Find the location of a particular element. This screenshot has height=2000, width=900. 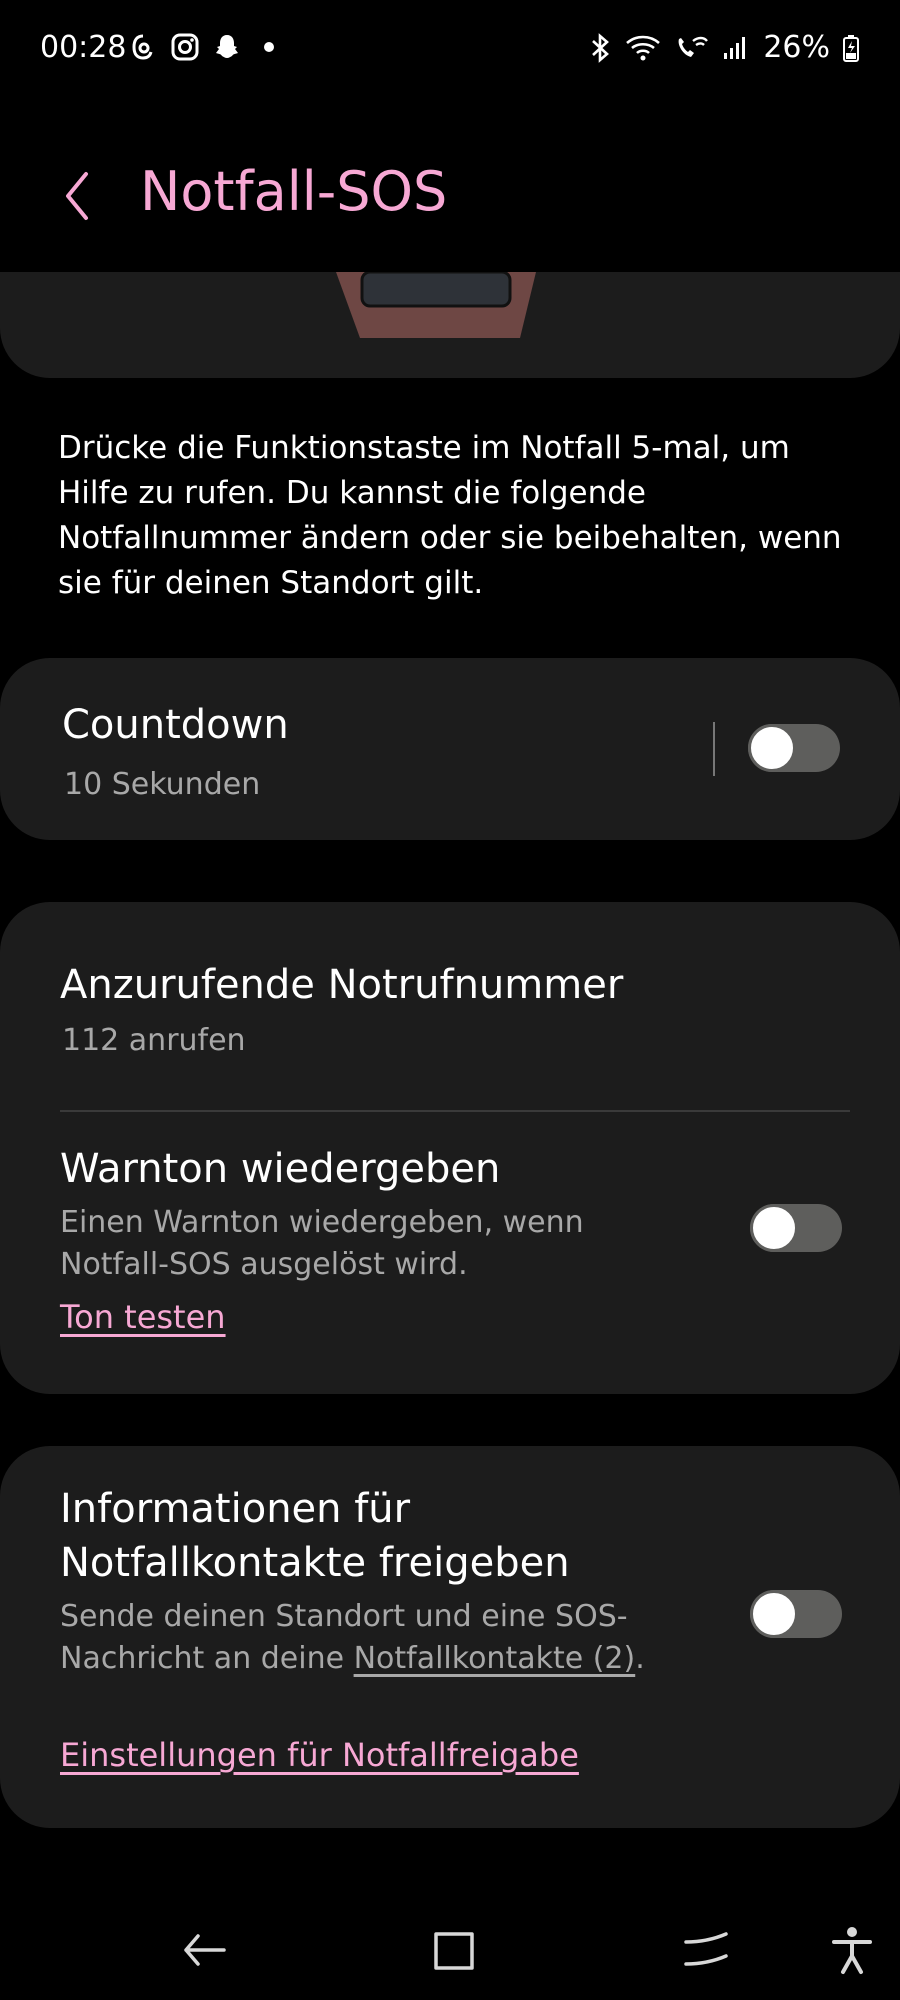

system-icons: 26% is located at coordinates (723, 47).